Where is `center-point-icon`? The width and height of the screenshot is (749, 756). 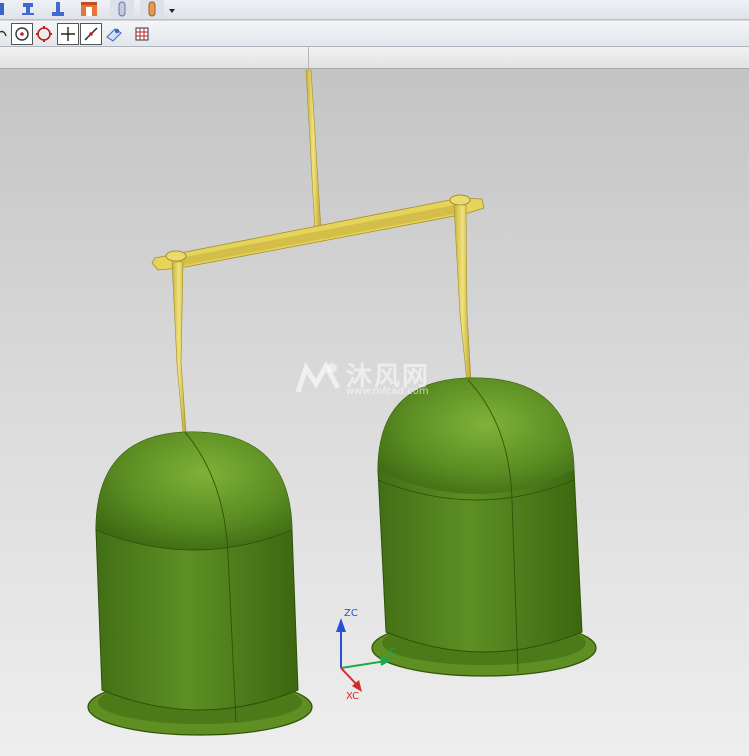
center-point-icon is located at coordinates (22, 34).